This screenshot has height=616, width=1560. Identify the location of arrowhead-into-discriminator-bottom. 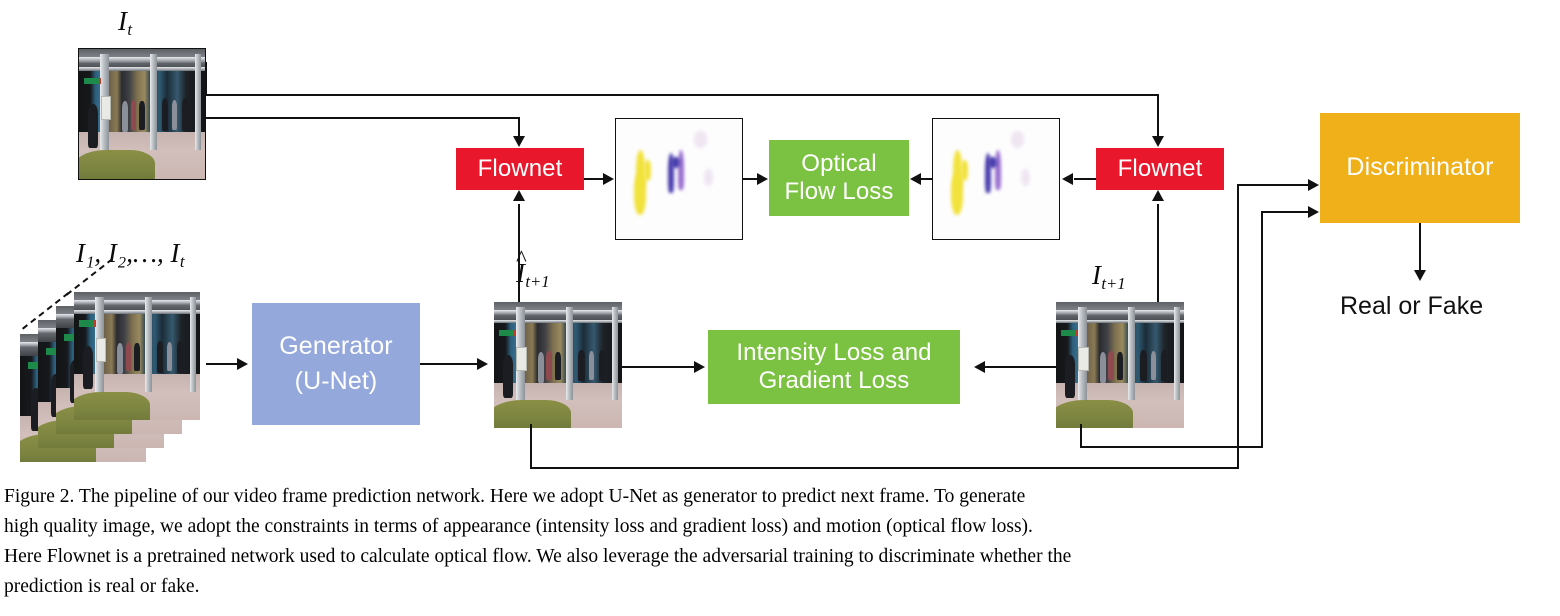
(1313, 212).